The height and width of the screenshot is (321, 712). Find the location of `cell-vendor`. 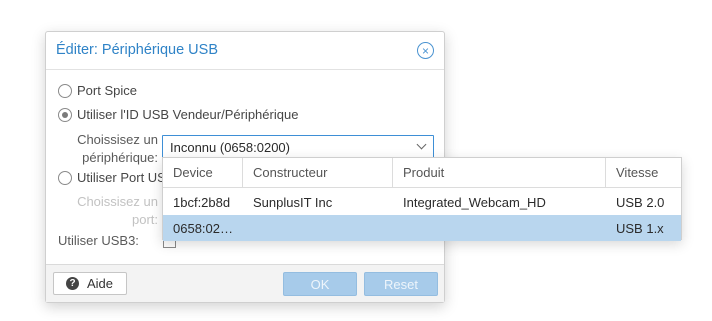

cell-vendor is located at coordinates (318, 228).